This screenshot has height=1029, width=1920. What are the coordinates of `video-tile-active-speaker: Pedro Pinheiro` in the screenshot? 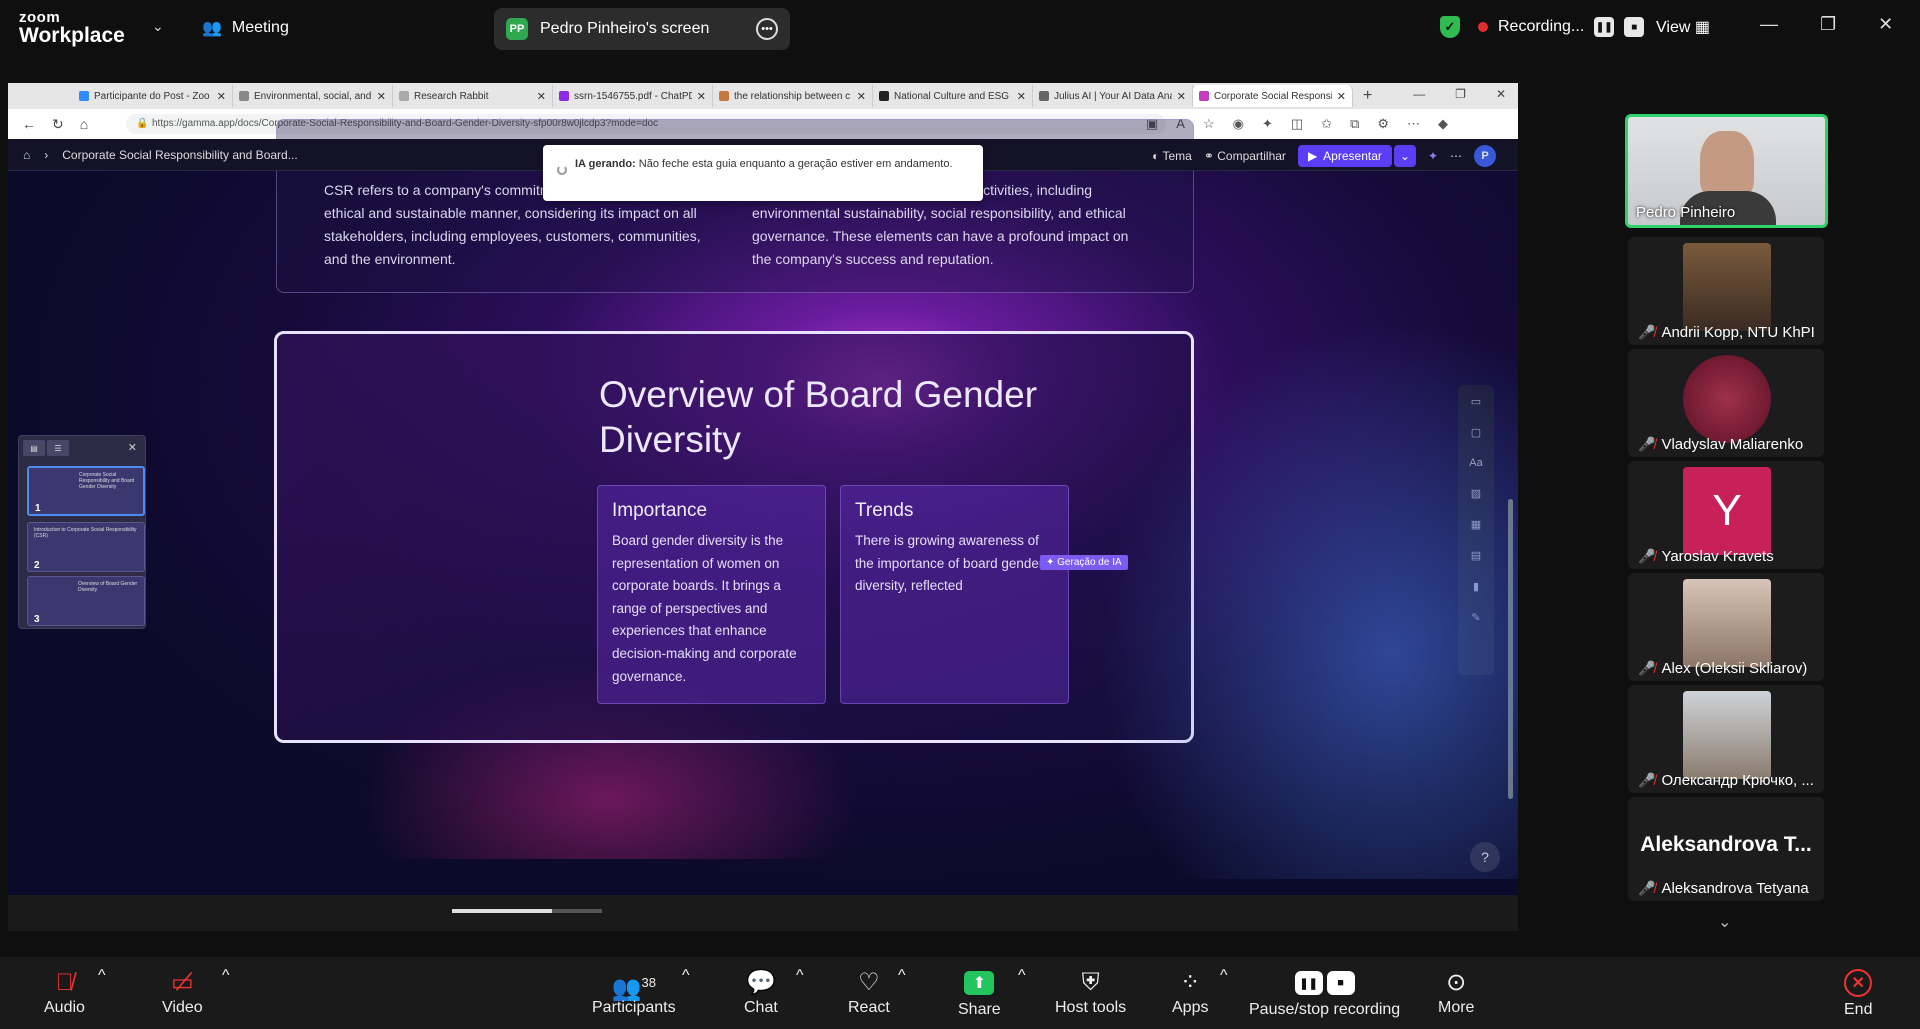 It's located at (1726, 171).